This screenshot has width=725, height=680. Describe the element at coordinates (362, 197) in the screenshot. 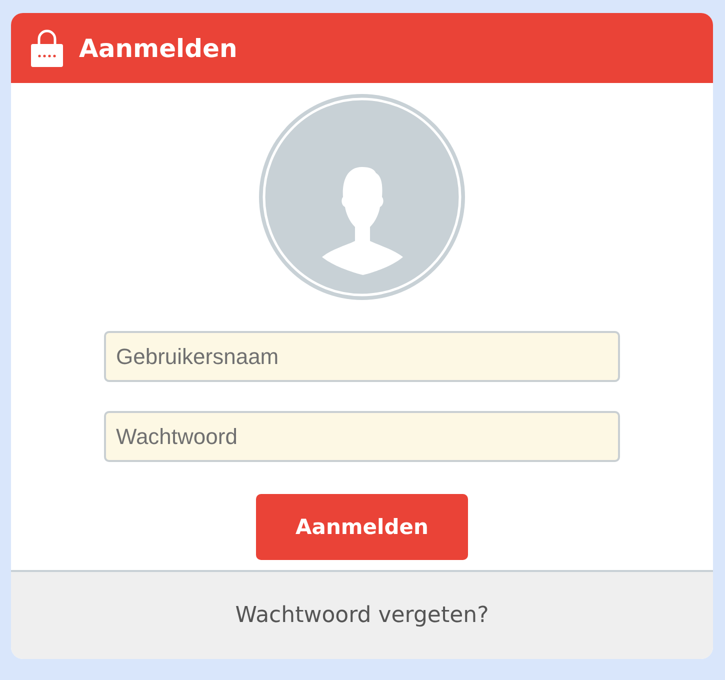

I see `avatar-icon` at that location.